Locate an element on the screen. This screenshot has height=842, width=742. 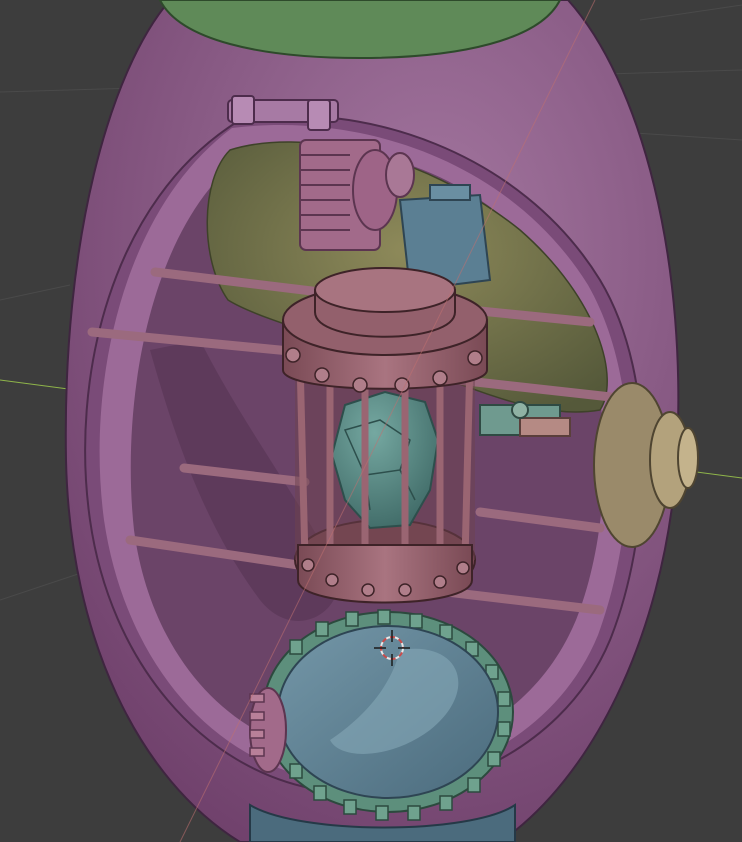
valve is located at coordinates (525, 419).